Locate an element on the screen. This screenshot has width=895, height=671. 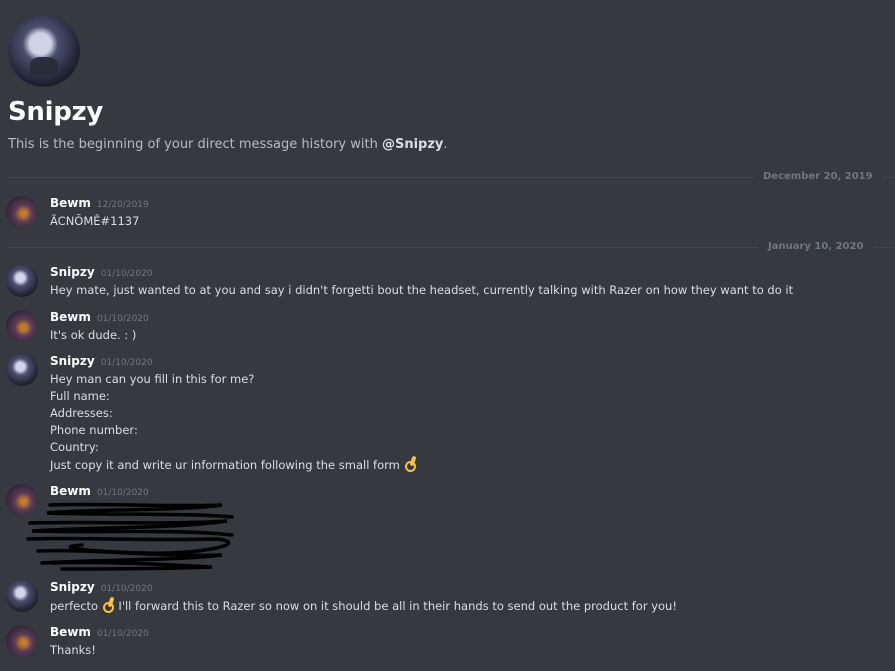
snipzy-profile-avatar is located at coordinates (44, 51).